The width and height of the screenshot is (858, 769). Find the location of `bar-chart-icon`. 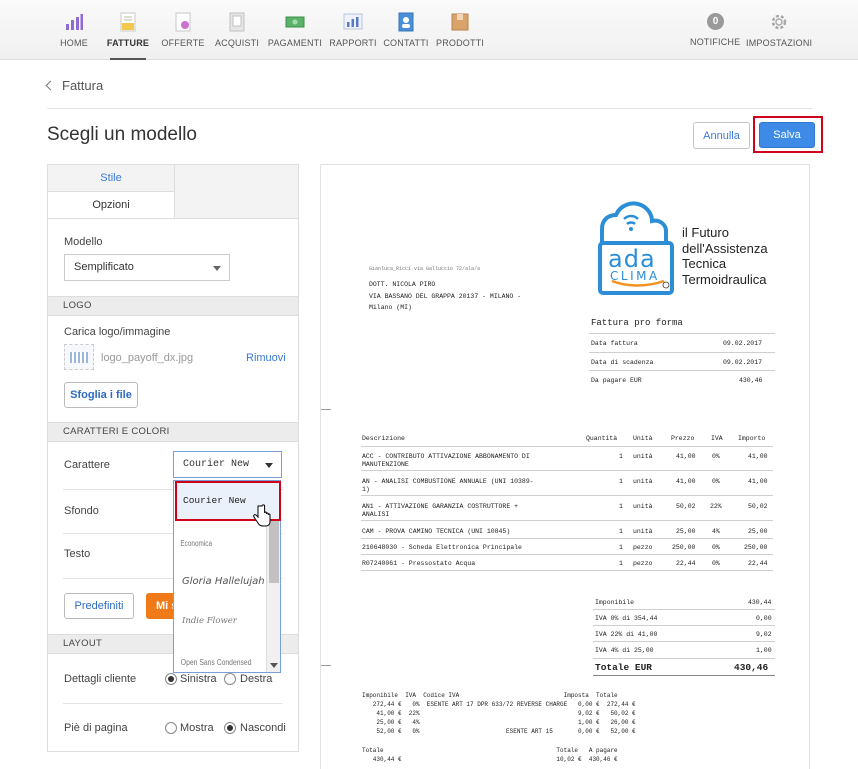

bar-chart-icon is located at coordinates (74, 22).